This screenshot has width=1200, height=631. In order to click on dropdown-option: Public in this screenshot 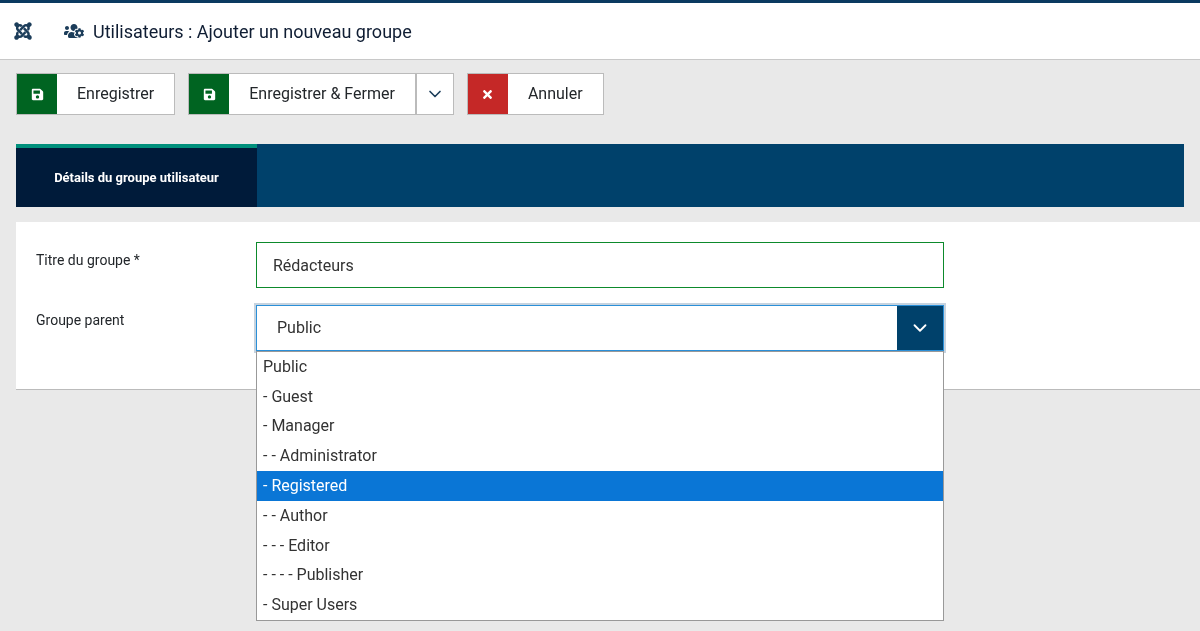, I will do `click(600, 367)`.